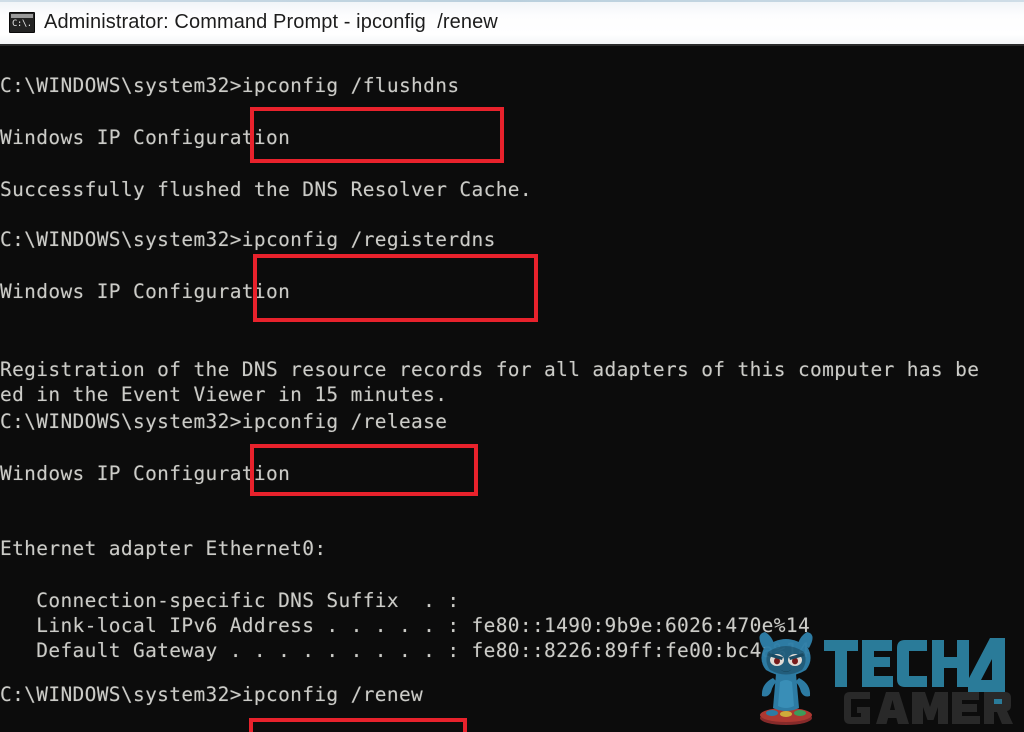 This screenshot has height=732, width=1024. I want to click on console-icon-titlebar-stripe, so click(22, 15).